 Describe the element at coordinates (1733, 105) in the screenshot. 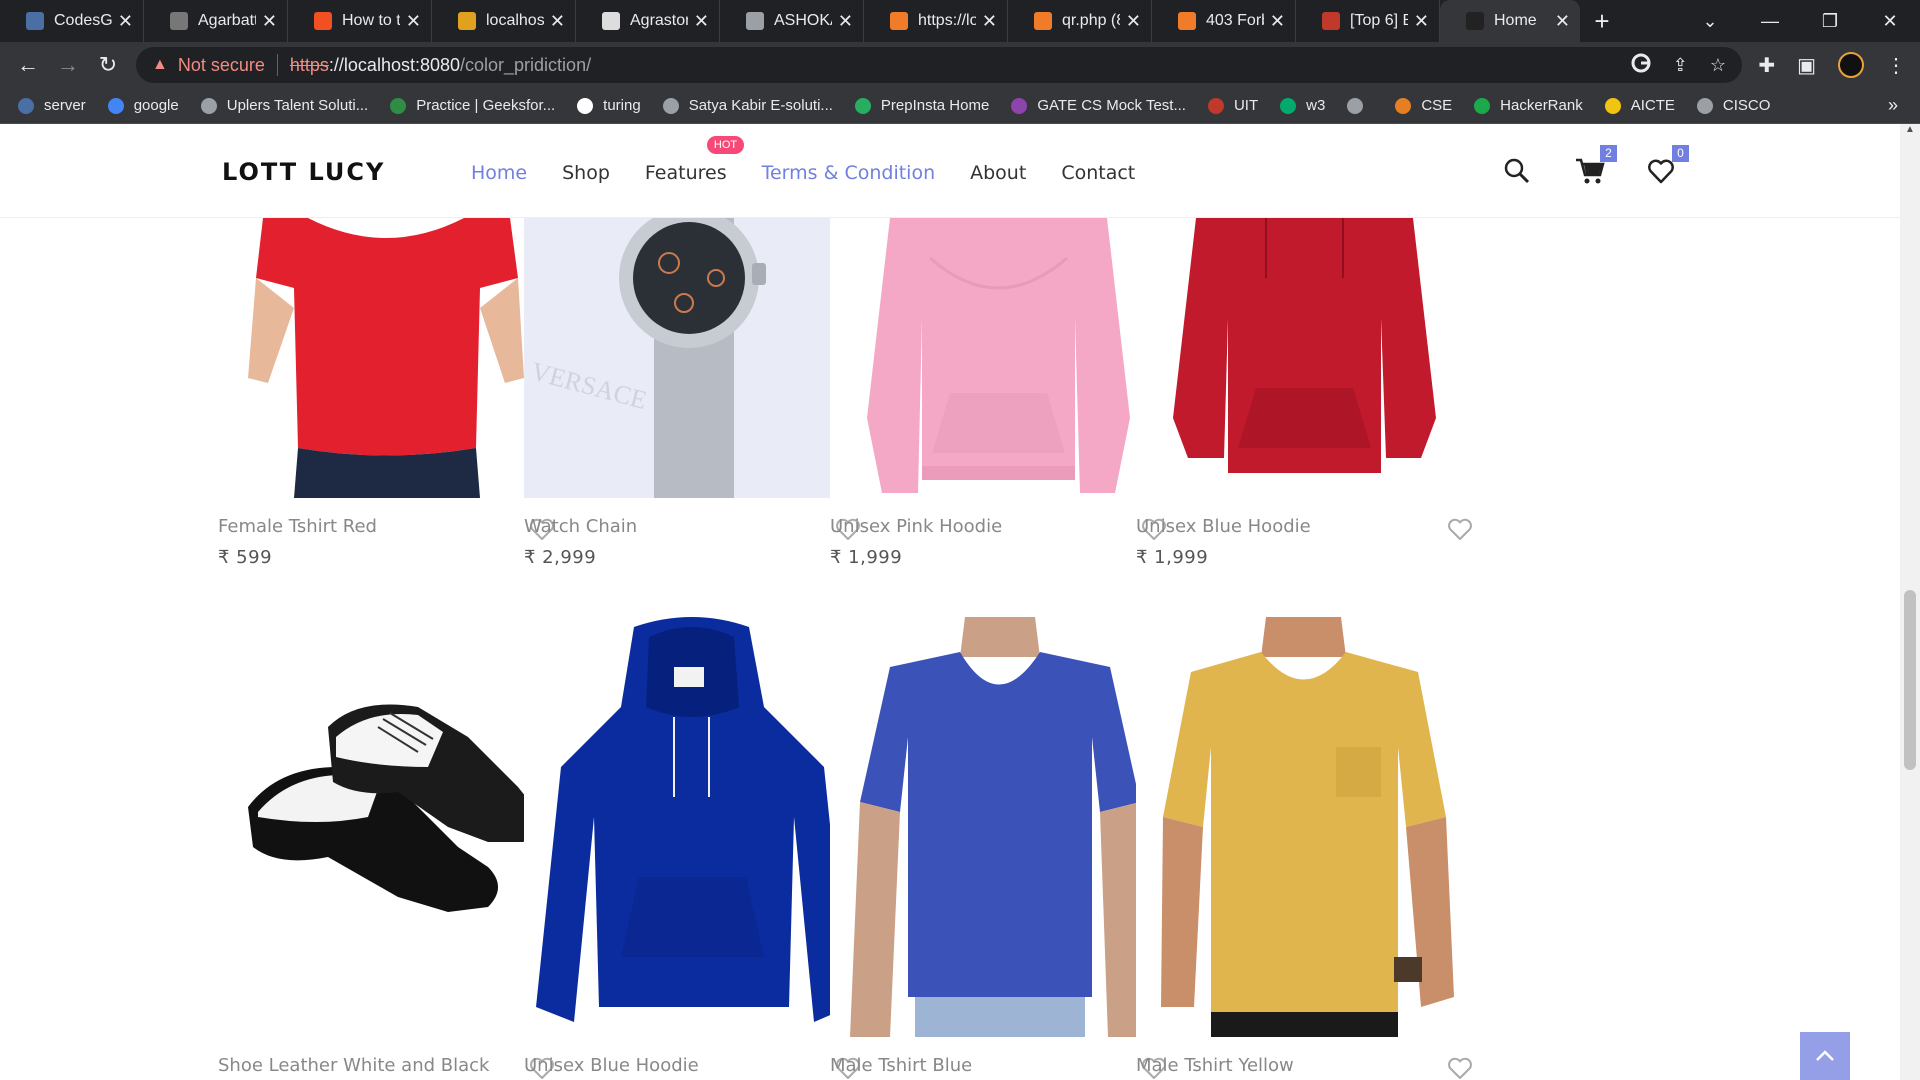

I see `bookmark-item: CISCO` at that location.